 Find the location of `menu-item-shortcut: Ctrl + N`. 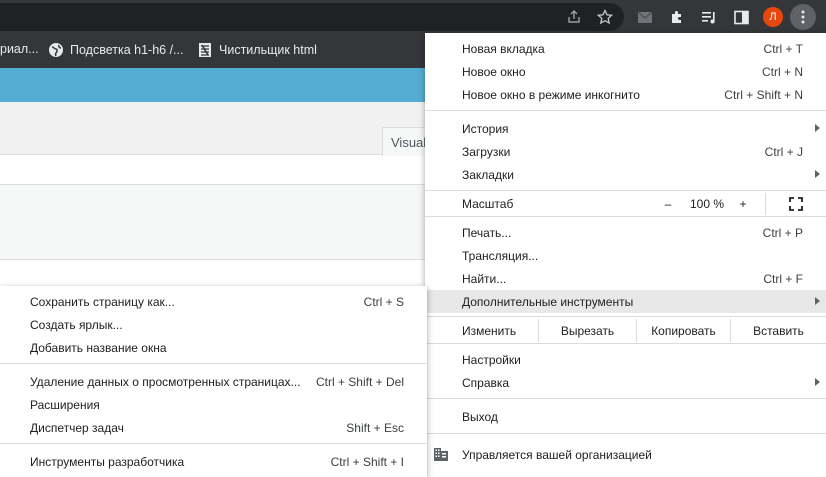

menu-item-shortcut: Ctrl + N is located at coordinates (782, 71).